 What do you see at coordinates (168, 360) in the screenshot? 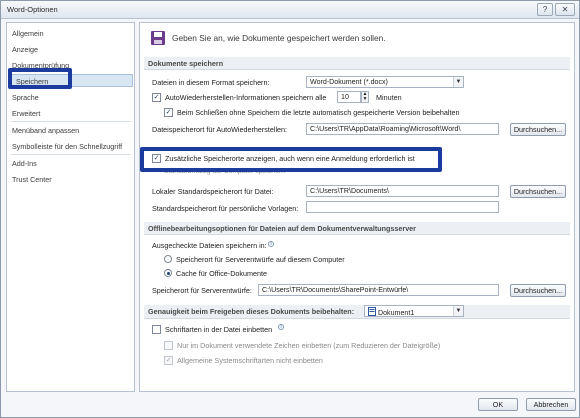
I see `no-common-fonts-checkbox: ✓` at bounding box center [168, 360].